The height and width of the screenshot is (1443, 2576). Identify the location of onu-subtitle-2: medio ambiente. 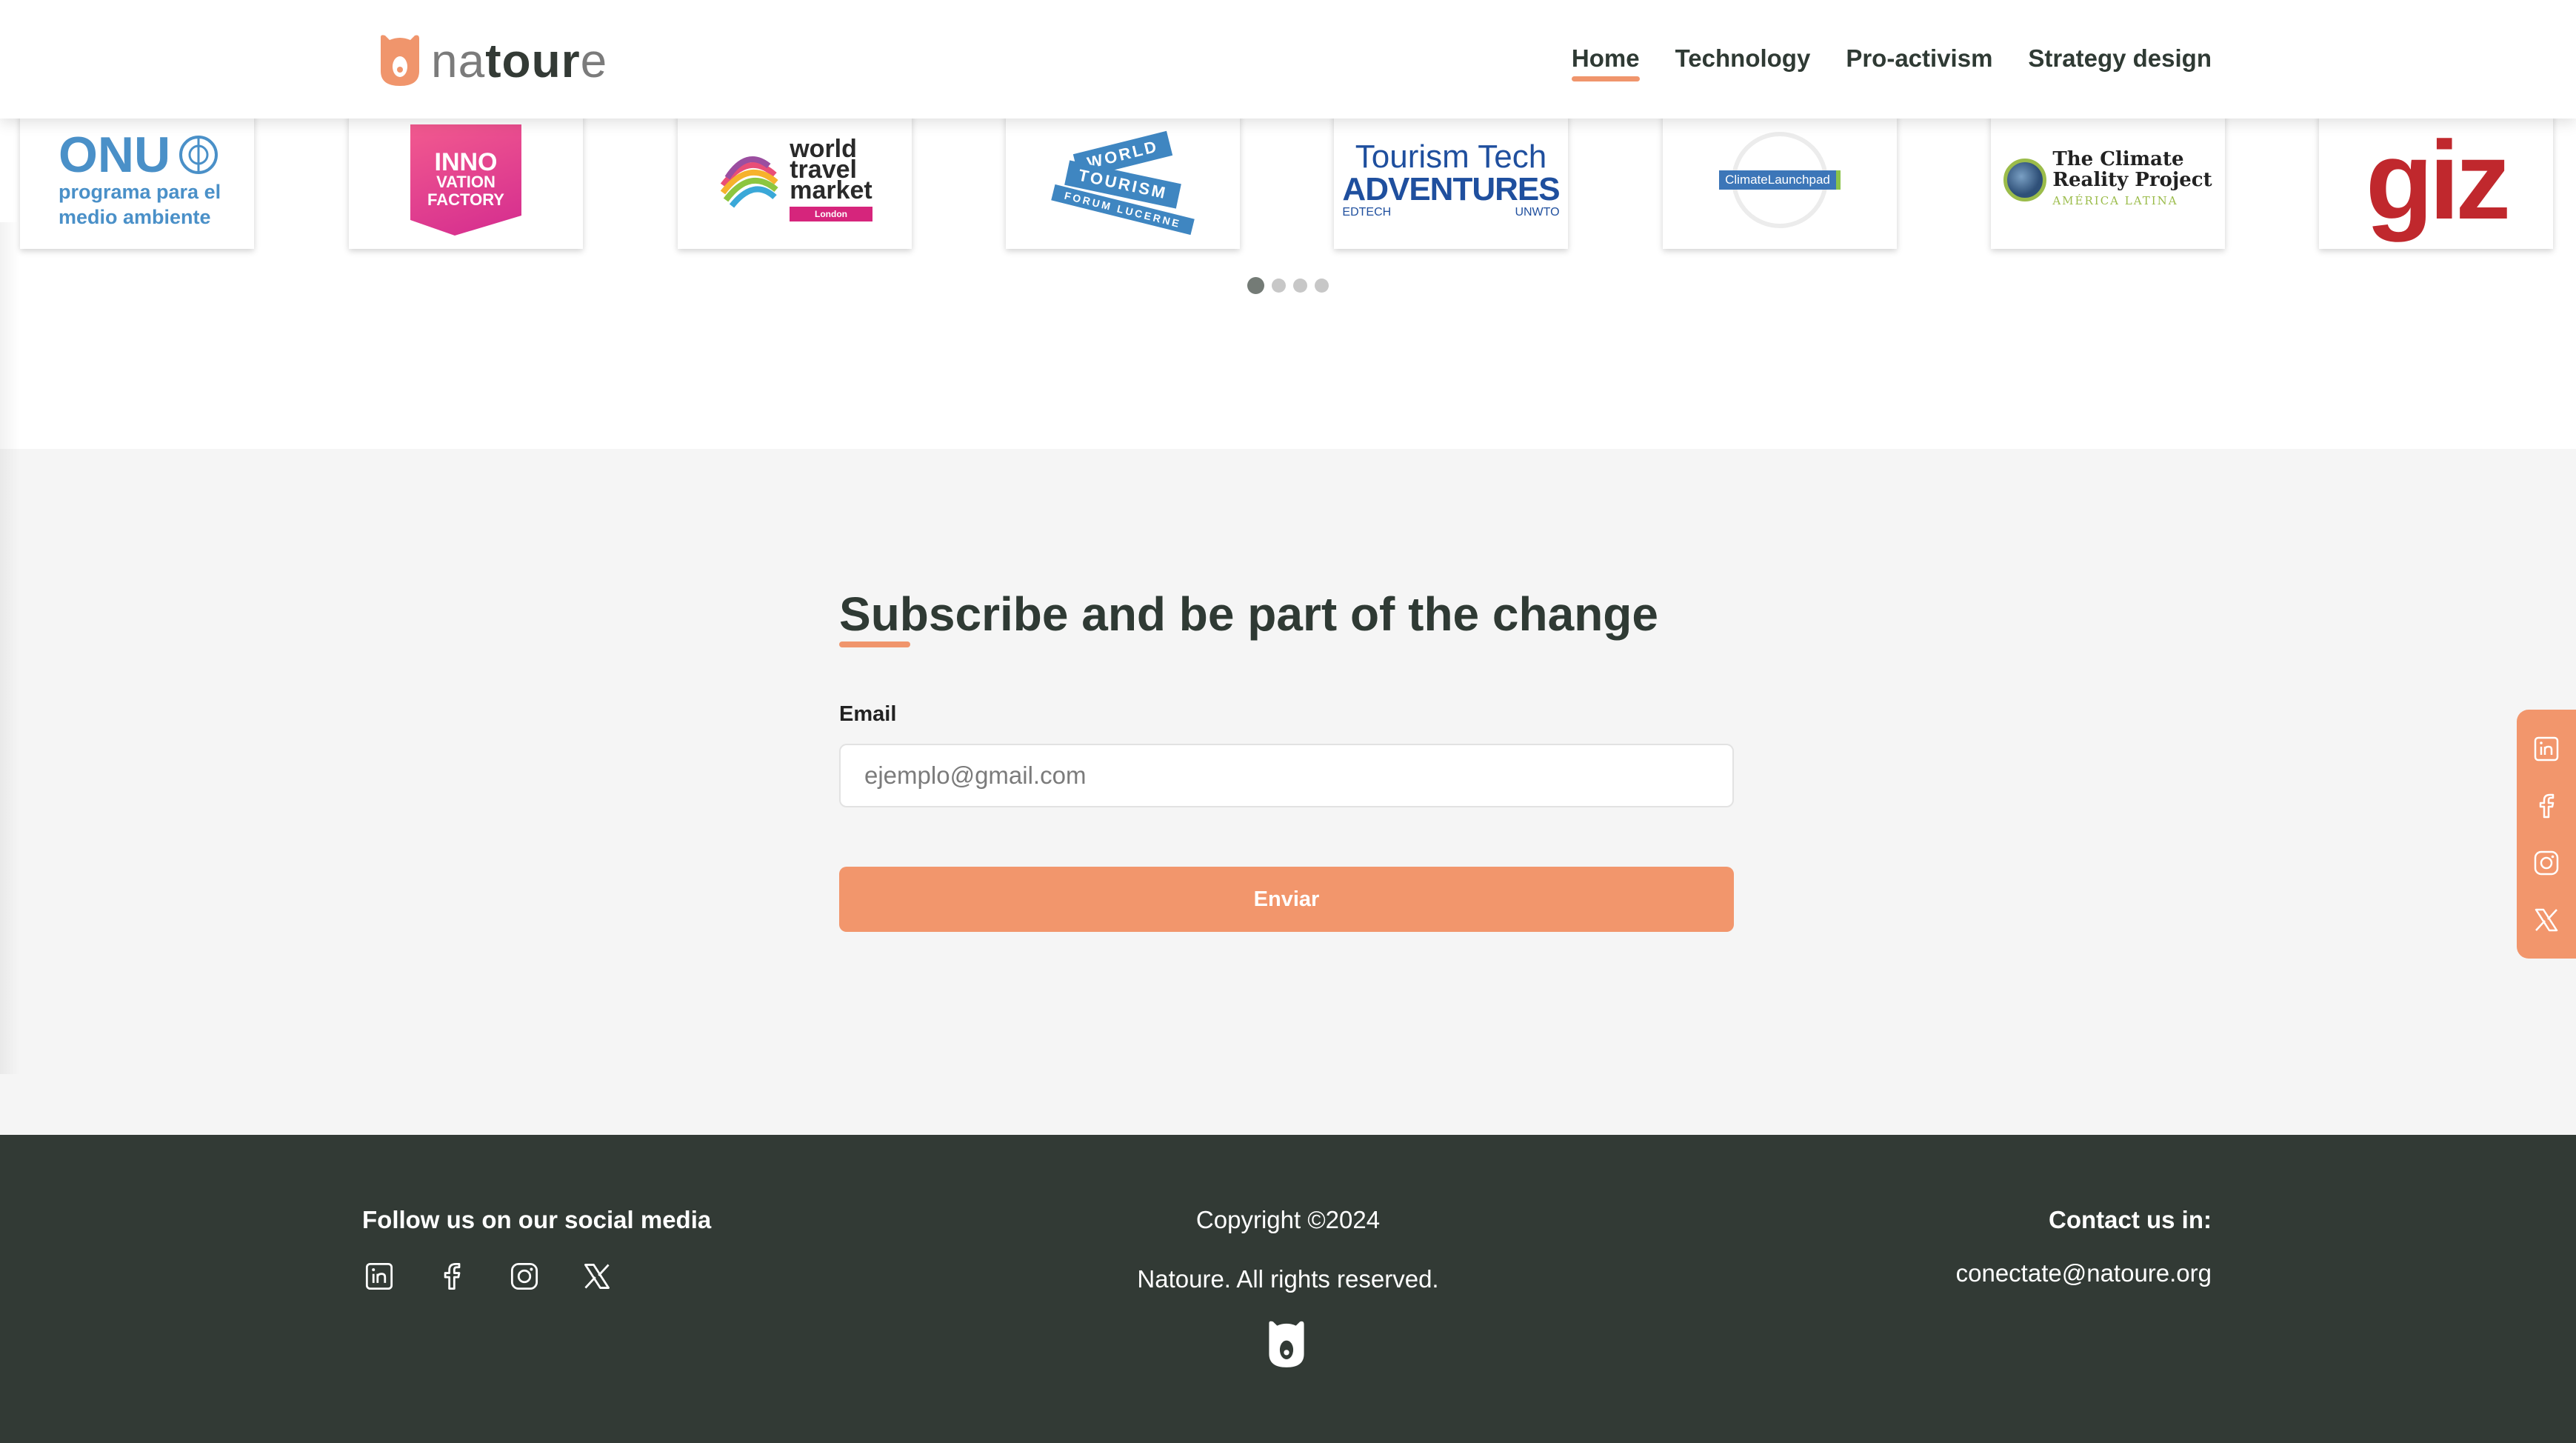
(135, 217).